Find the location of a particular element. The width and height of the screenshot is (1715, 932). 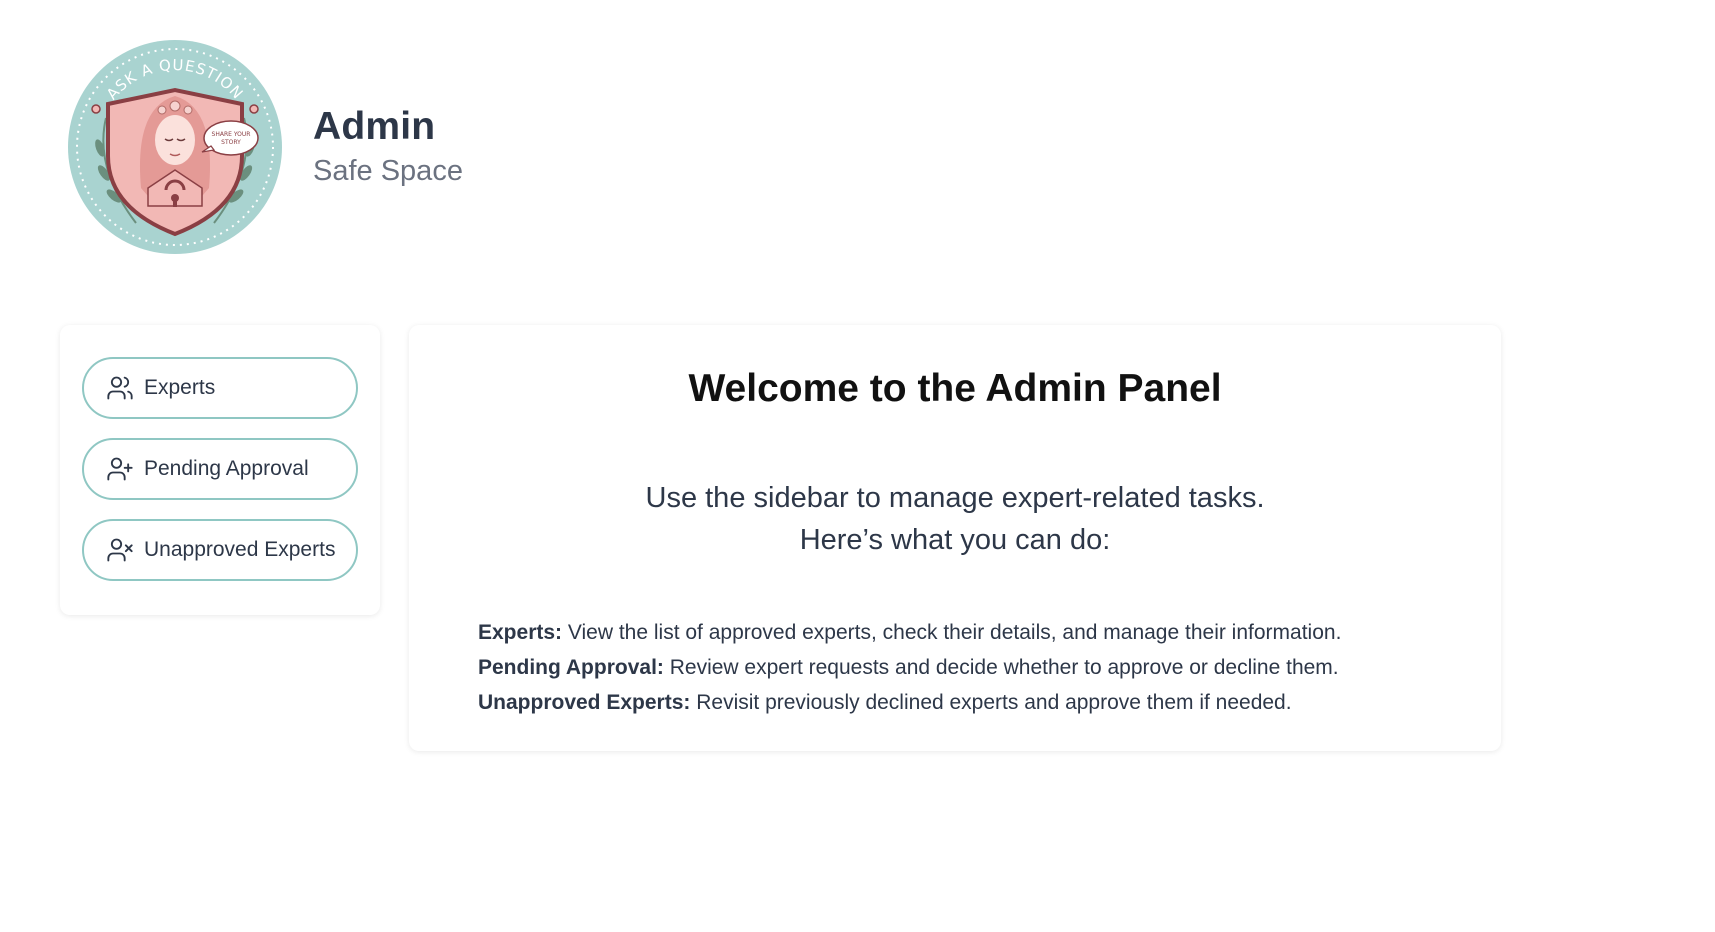

brand-title: Admin is located at coordinates (374, 126).